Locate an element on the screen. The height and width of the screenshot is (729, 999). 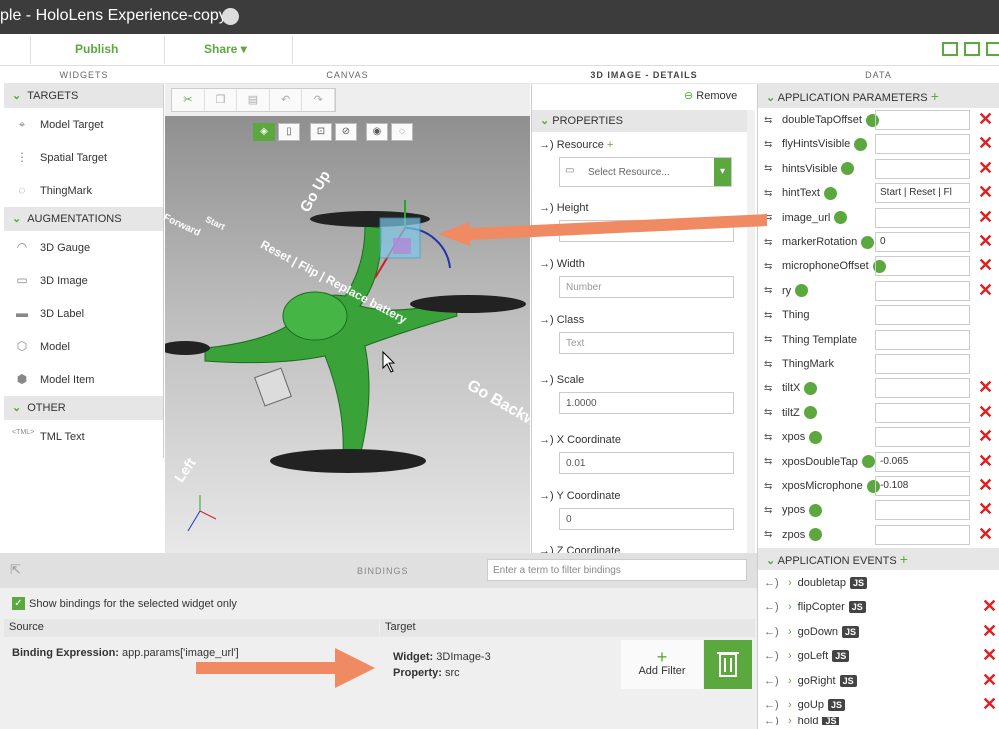
widget-model-item: ⬢ Model Item is located at coordinates (83, 379).